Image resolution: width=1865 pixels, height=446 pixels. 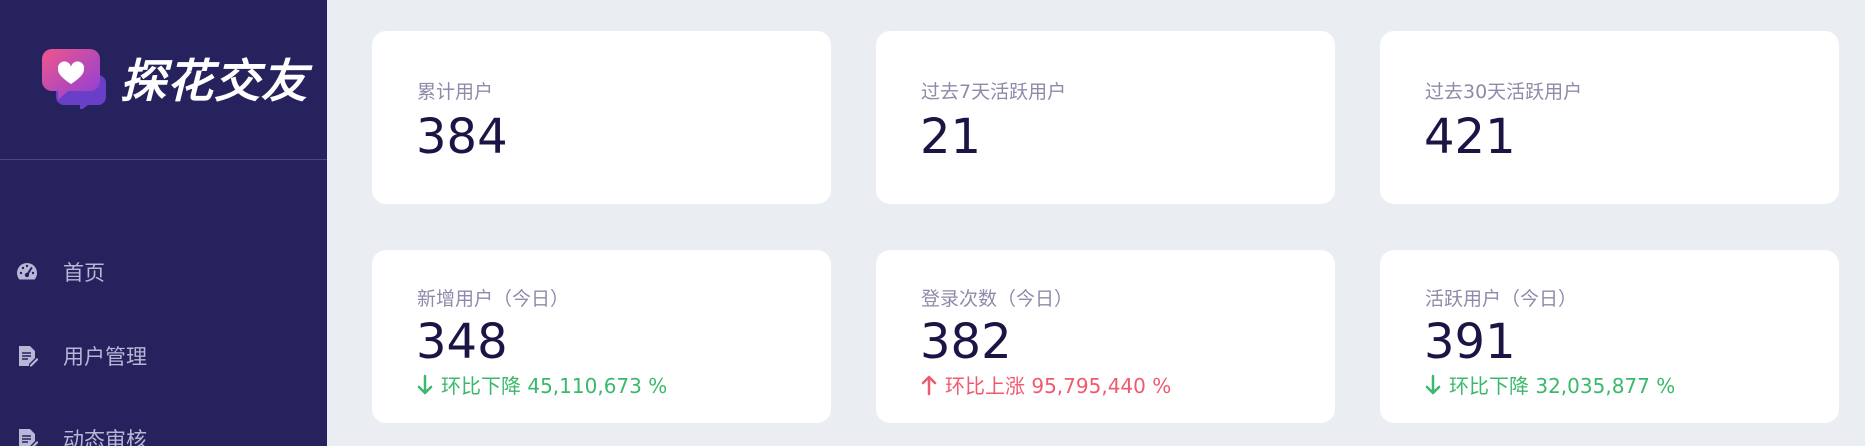 What do you see at coordinates (1562, 386) in the screenshot?
I see `trend-text: 环比下降 32,035,877 %` at bounding box center [1562, 386].